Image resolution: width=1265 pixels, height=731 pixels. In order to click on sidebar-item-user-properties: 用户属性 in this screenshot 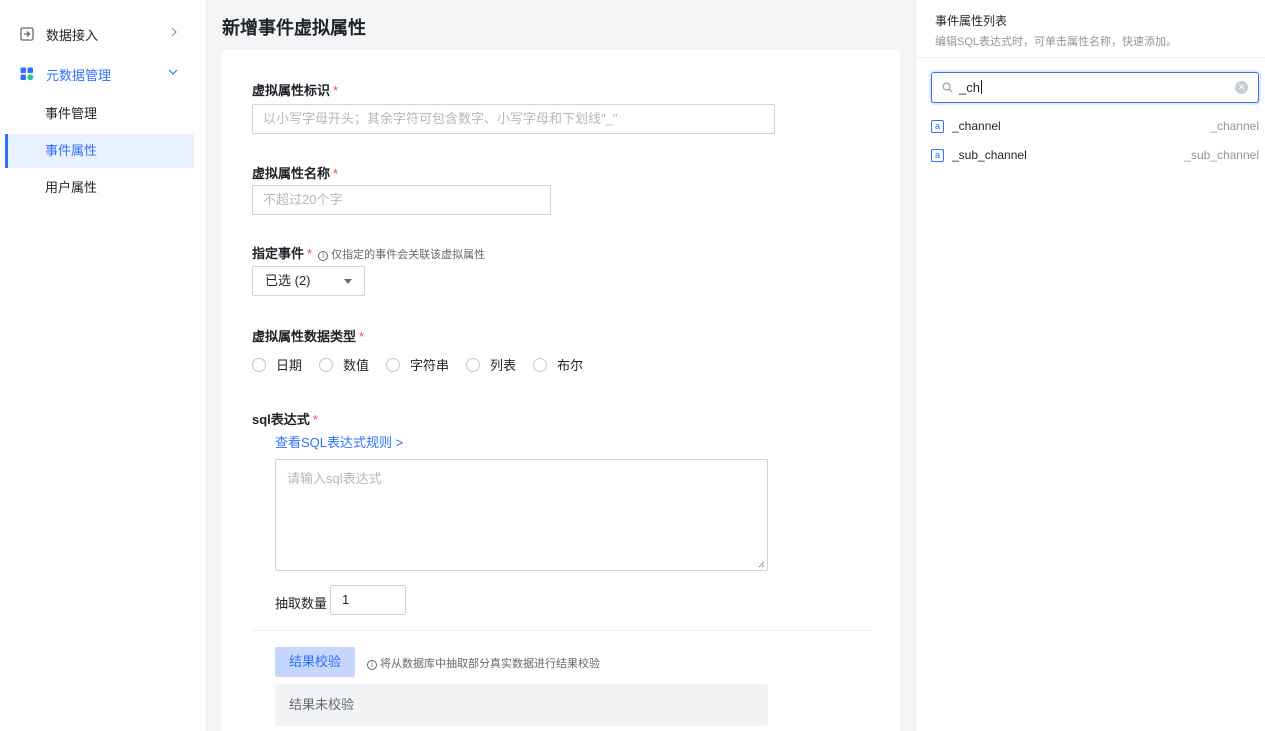, I will do `click(97, 188)`.